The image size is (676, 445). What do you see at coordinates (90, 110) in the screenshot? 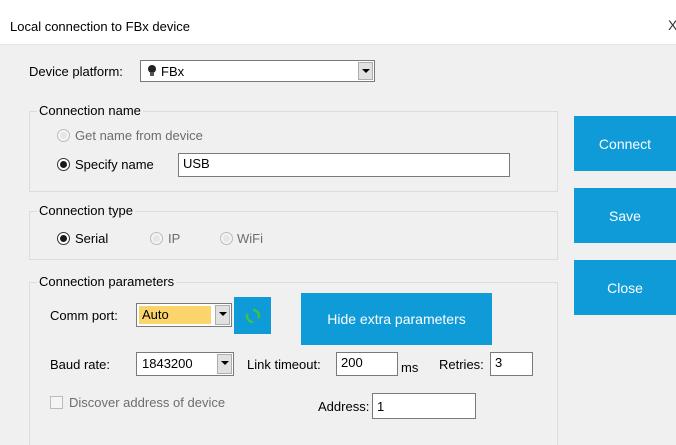
I see `connection-name-legend: Connection name` at bounding box center [90, 110].